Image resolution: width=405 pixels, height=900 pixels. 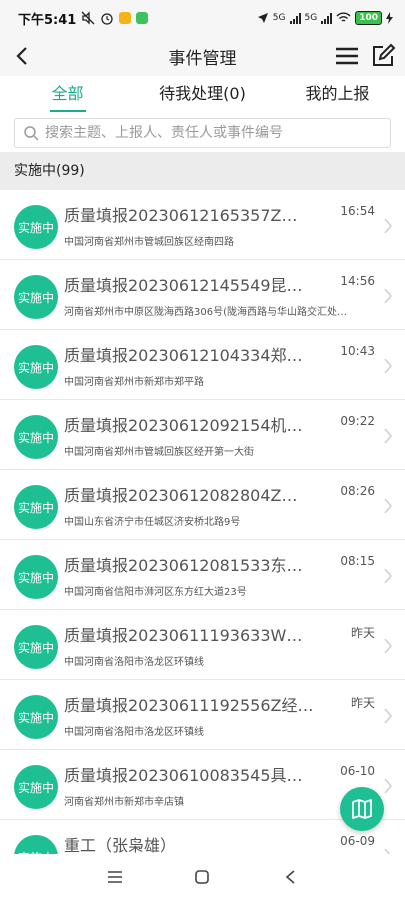 What do you see at coordinates (389, 18) in the screenshot?
I see `charging-icon` at bounding box center [389, 18].